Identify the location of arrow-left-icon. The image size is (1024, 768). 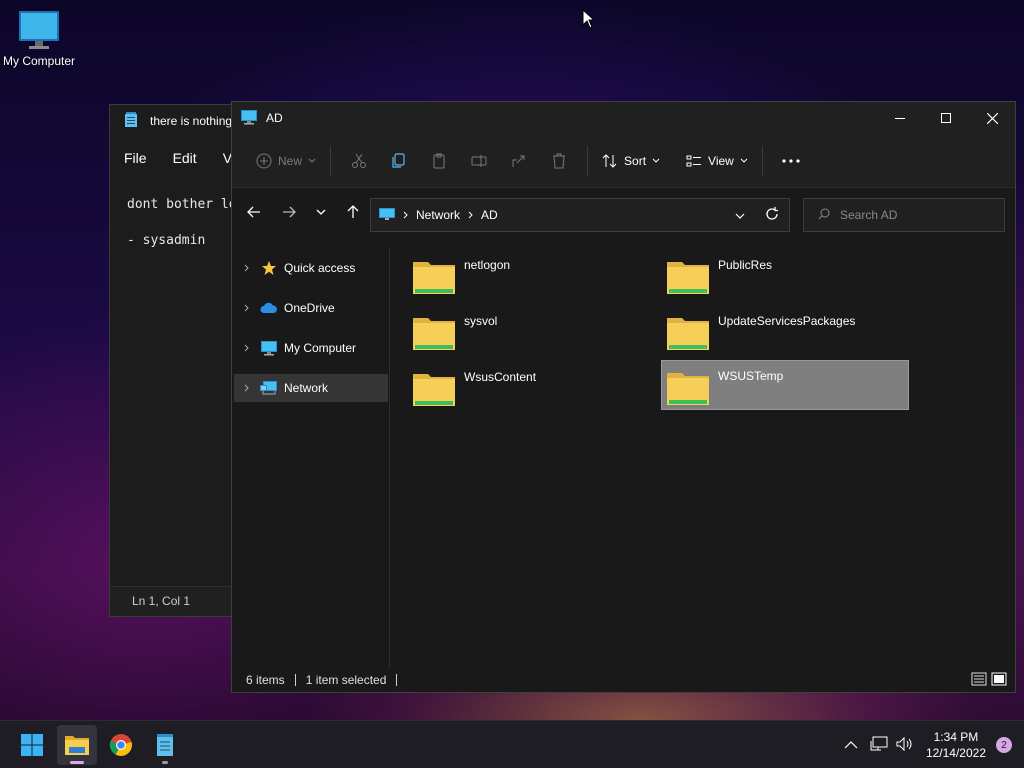
(253, 212).